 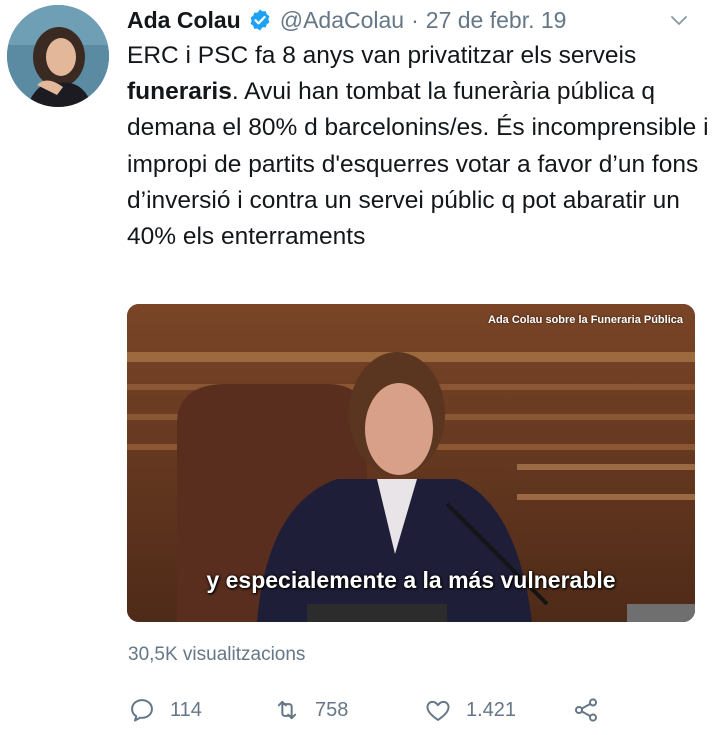 I want to click on reply-icon, so click(x=142, y=710).